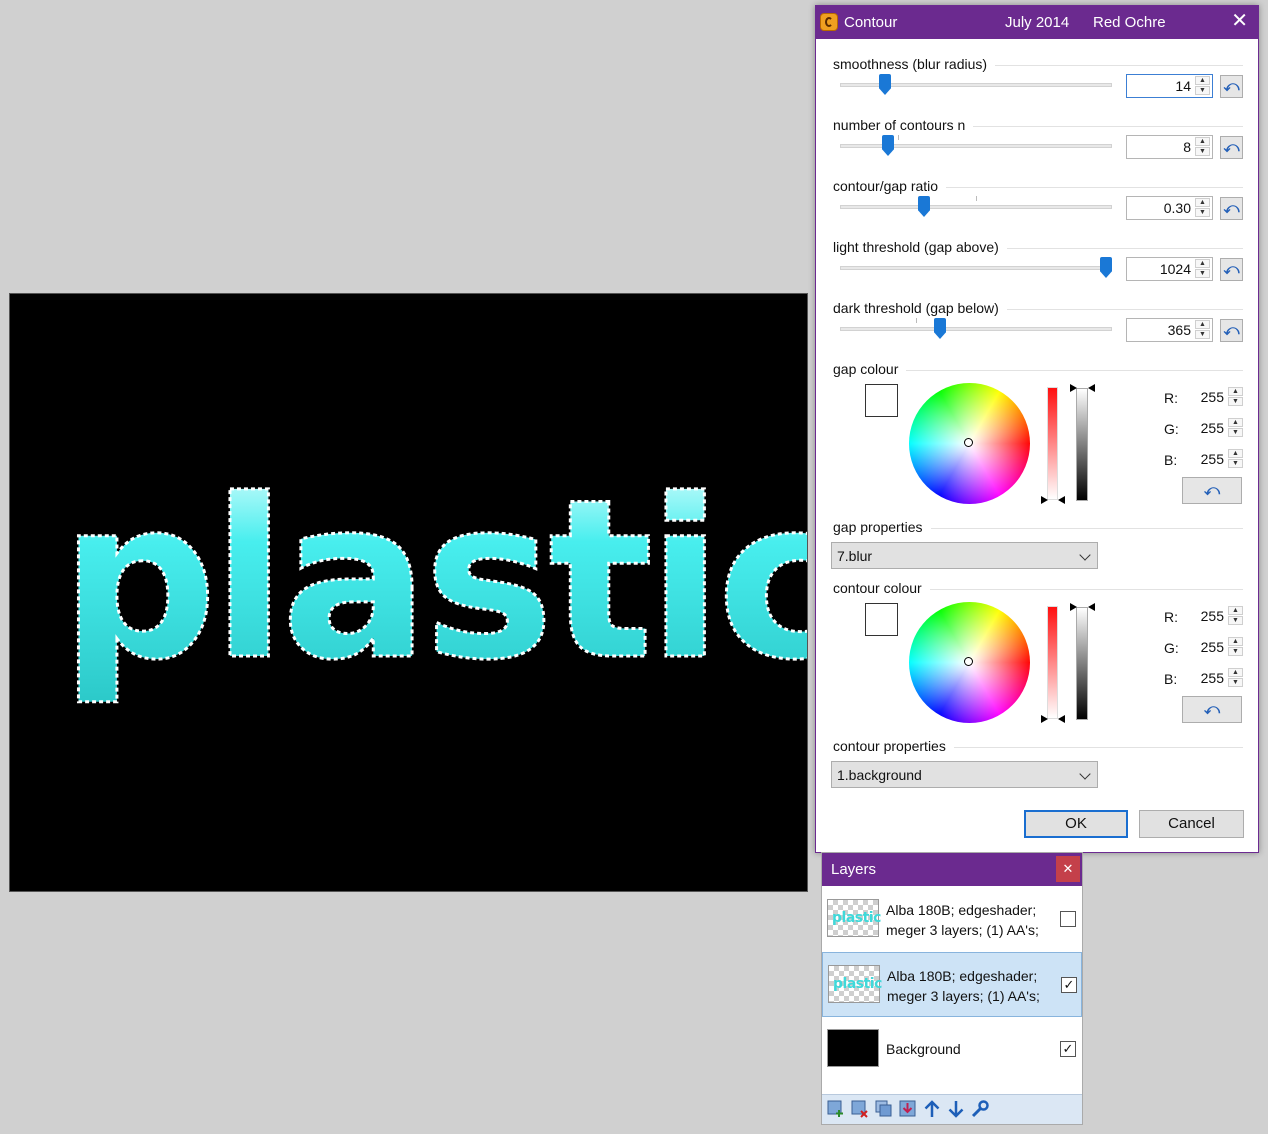 The width and height of the screenshot is (1268, 1134). Describe the element at coordinates (1068, 919) in the screenshot. I see `layer-visibility-checkbox` at that location.